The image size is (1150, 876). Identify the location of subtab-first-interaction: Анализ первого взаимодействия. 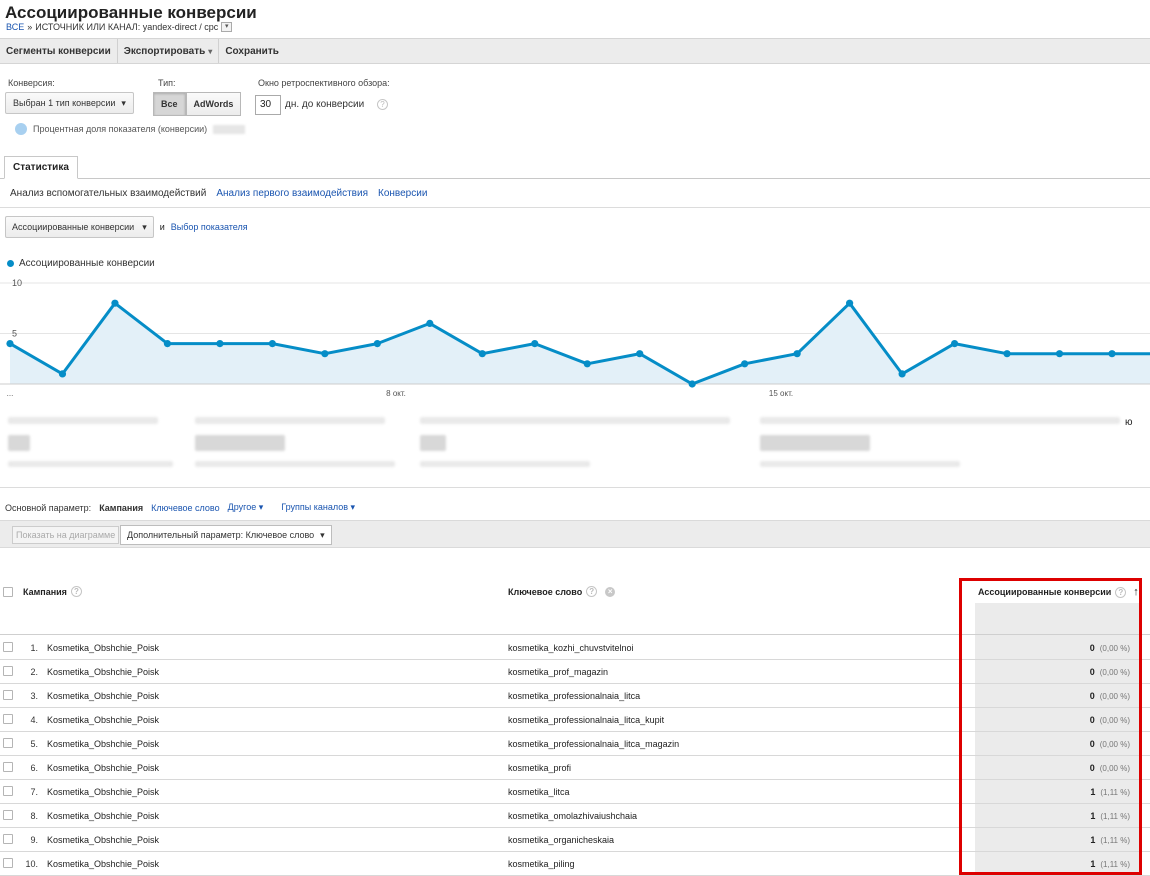
(292, 193).